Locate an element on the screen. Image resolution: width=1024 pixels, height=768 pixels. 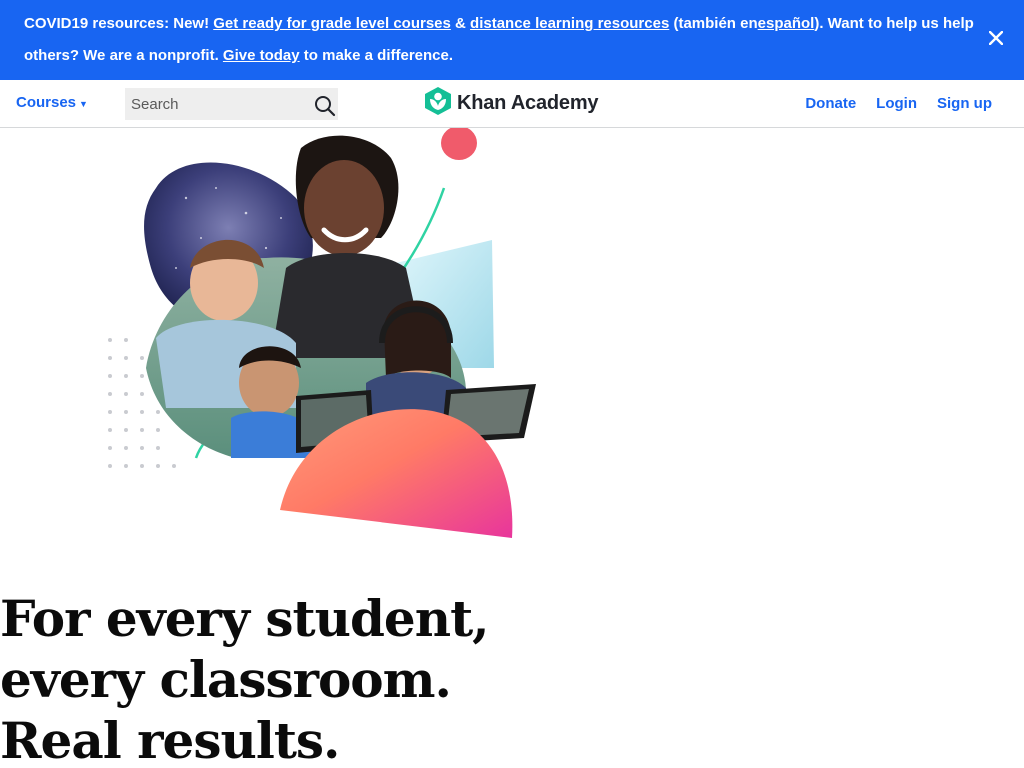
banner-tambien-prefix: (también en is located at coordinates (715, 23).